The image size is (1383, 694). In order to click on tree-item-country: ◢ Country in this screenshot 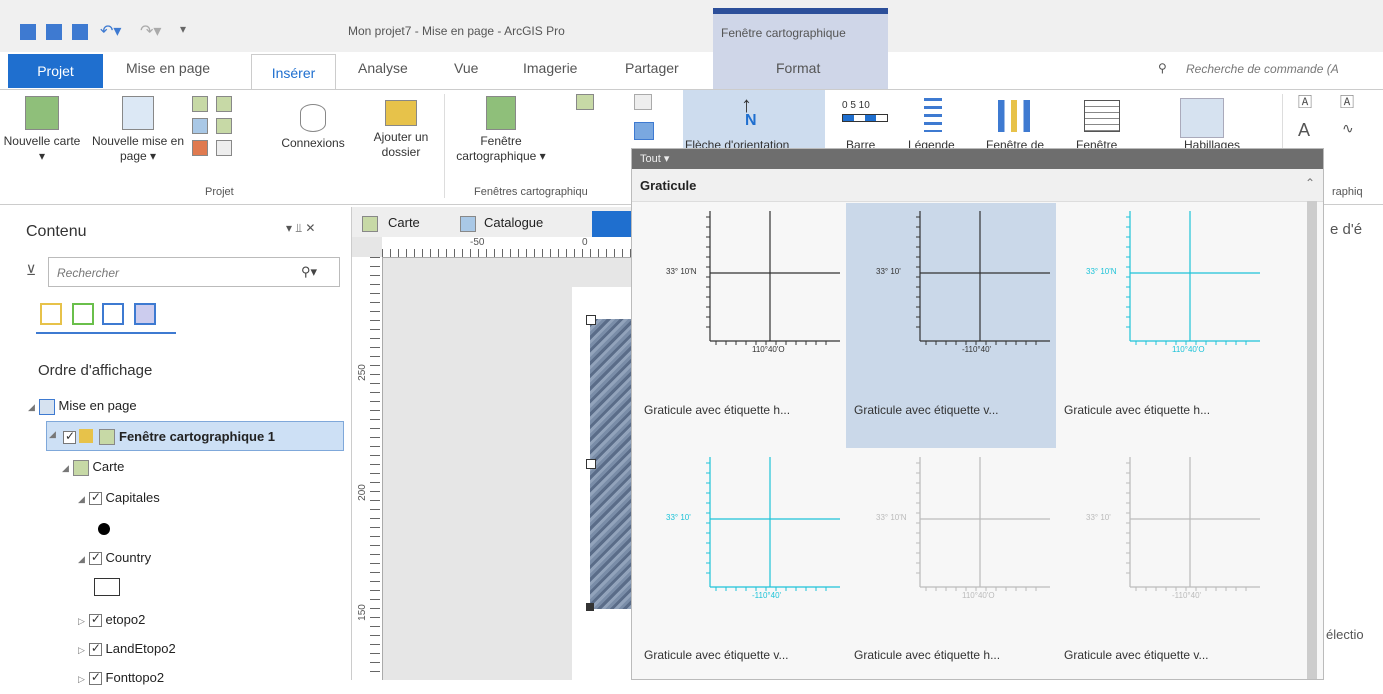, I will do `click(115, 558)`.